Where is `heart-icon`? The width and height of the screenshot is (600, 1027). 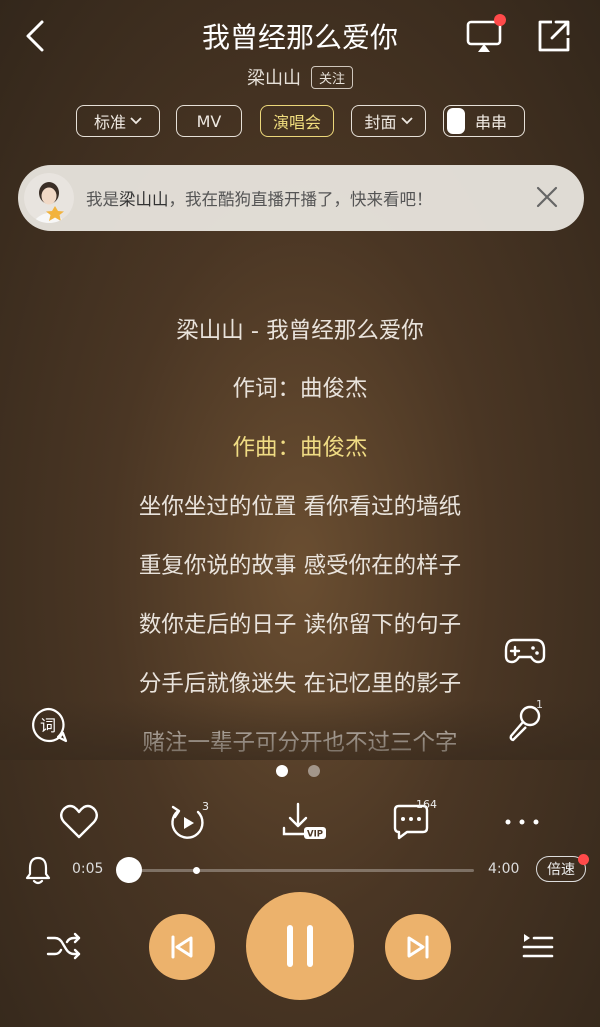 heart-icon is located at coordinates (79, 821).